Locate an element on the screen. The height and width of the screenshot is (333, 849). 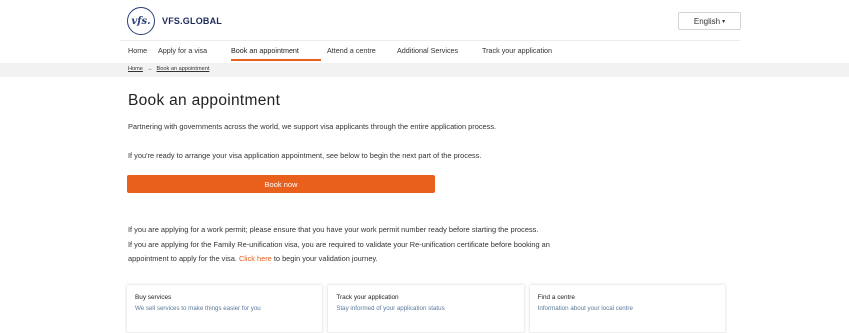
click-here-link: Click here is located at coordinates (255, 258).